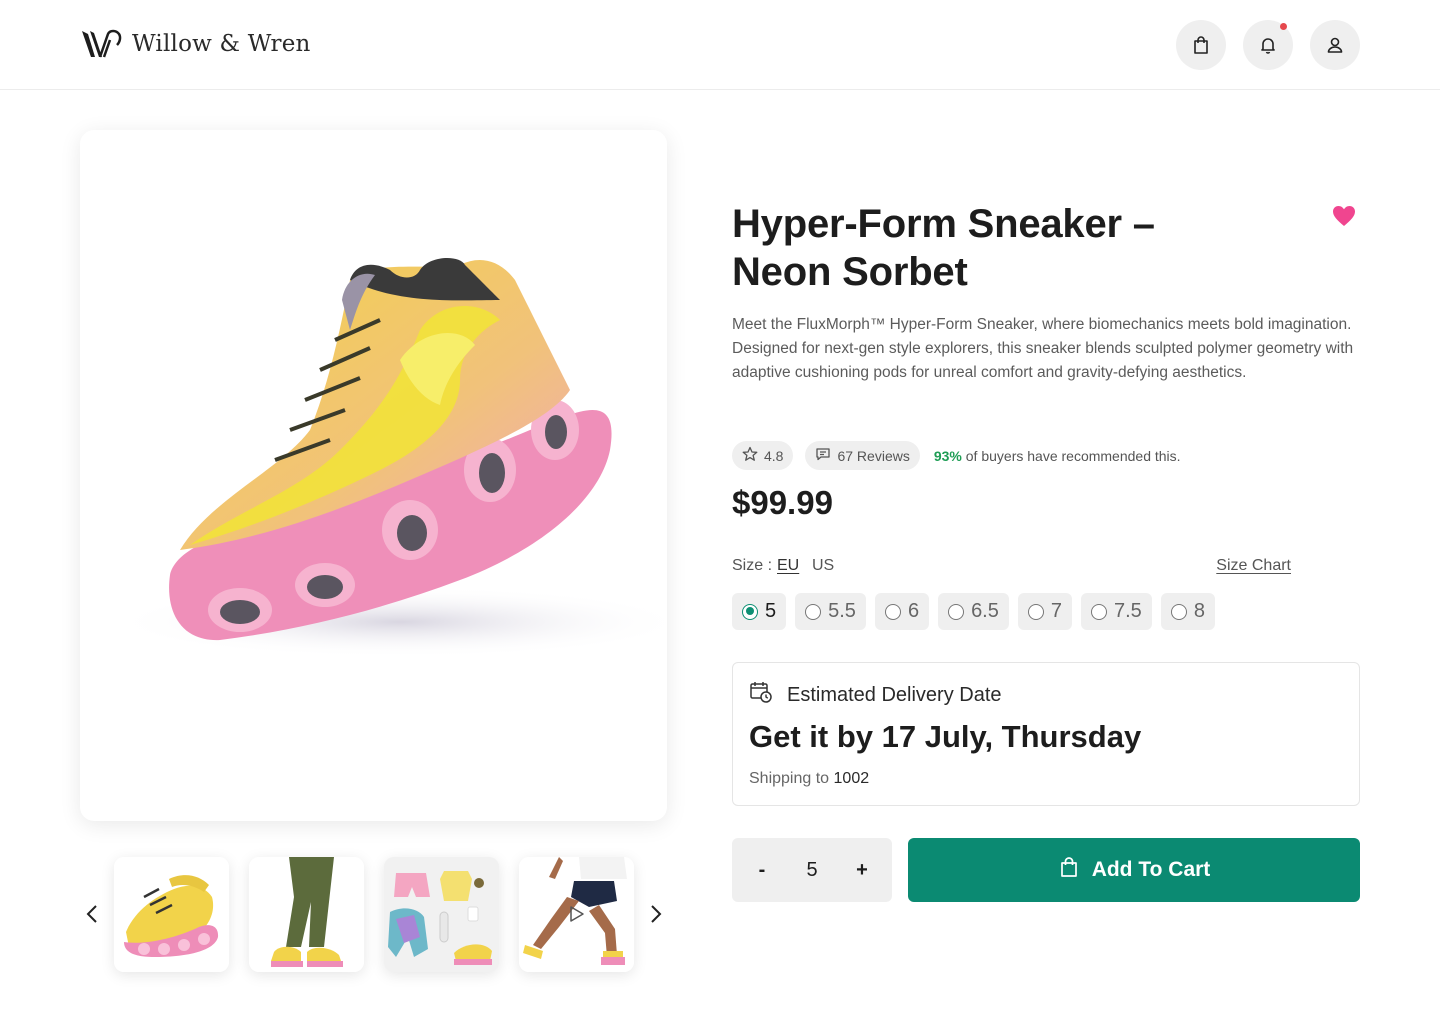 The height and width of the screenshot is (1024, 1440). I want to click on cart-button, so click(1201, 45).